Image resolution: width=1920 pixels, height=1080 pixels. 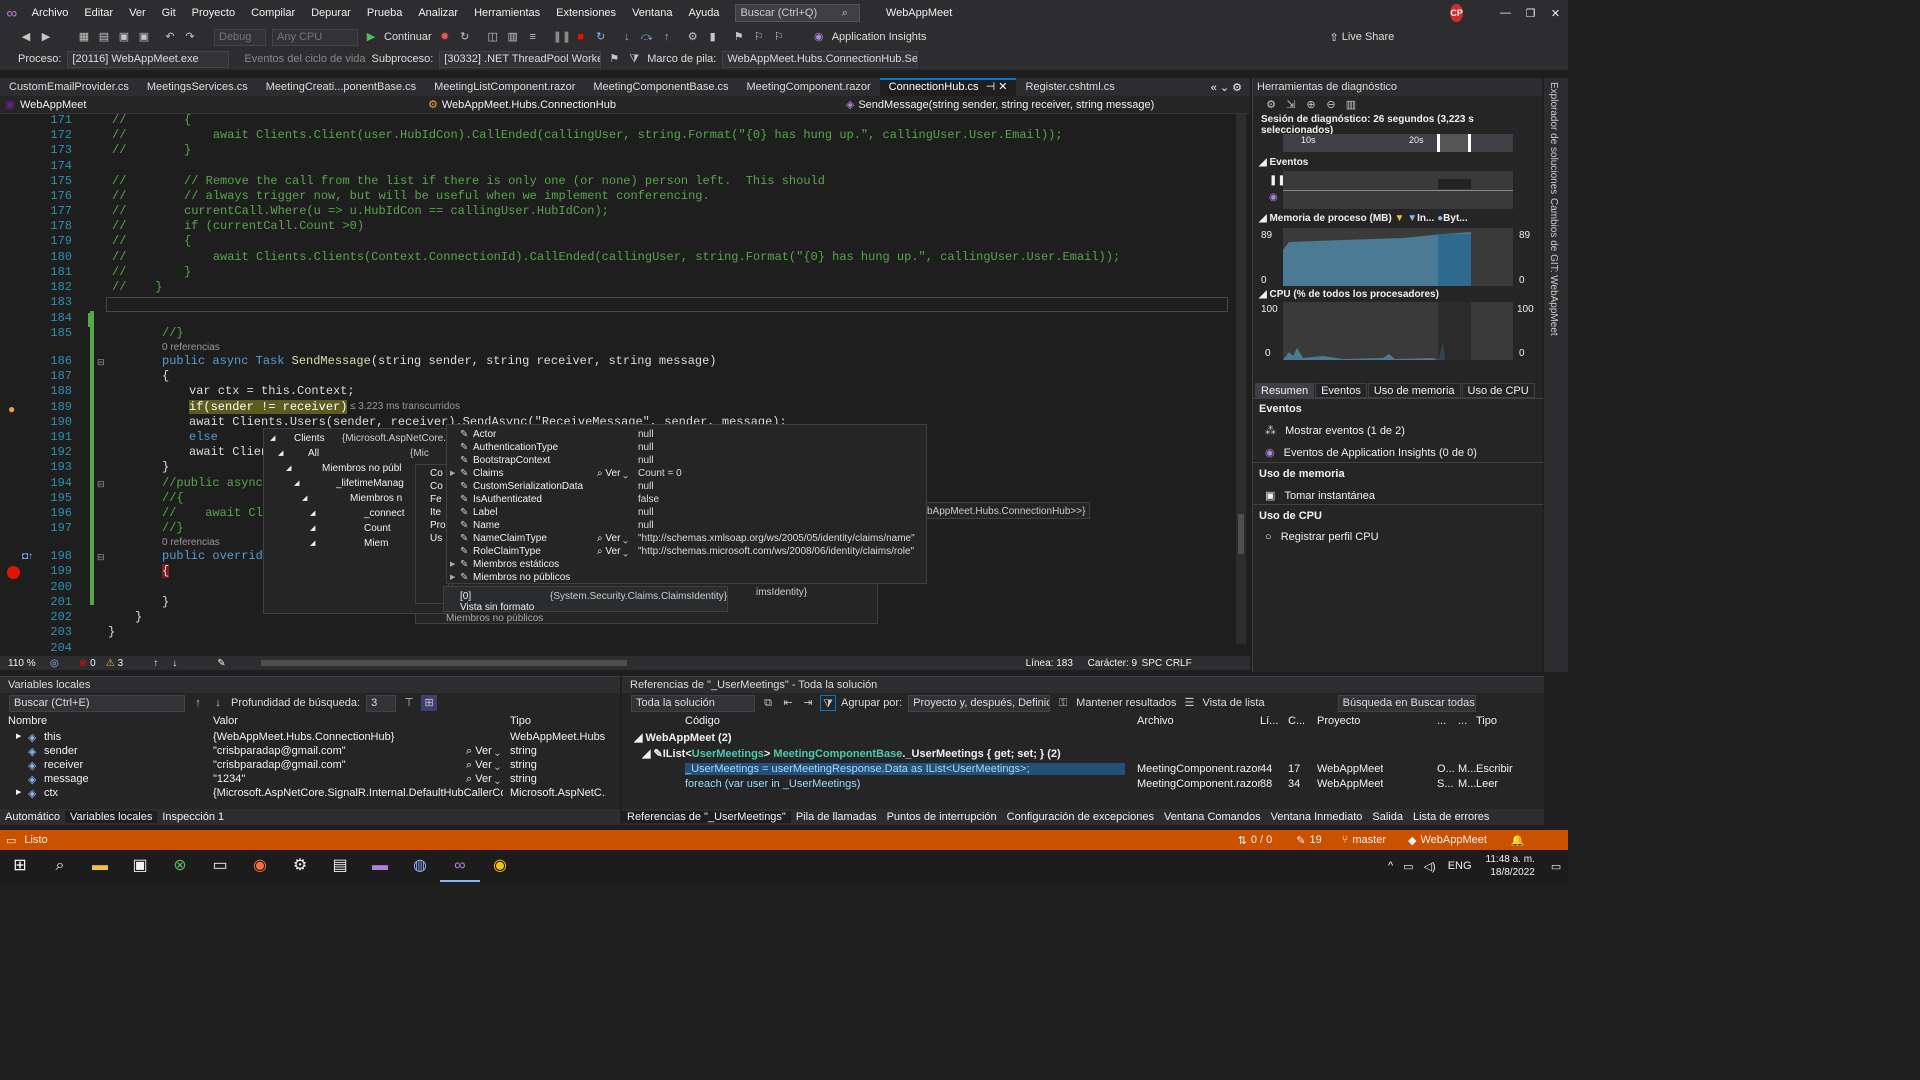 I want to click on breakpoint-icon, so click(x=13, y=572).